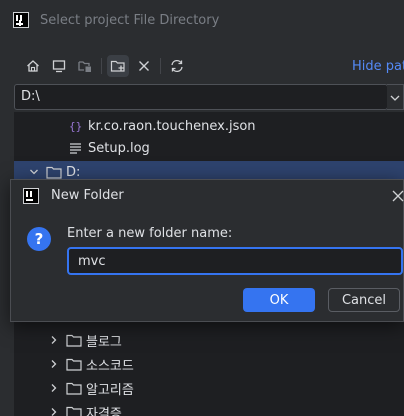  What do you see at coordinates (104, 342) in the screenshot?
I see `tree-row-label: 블로그` at bounding box center [104, 342].